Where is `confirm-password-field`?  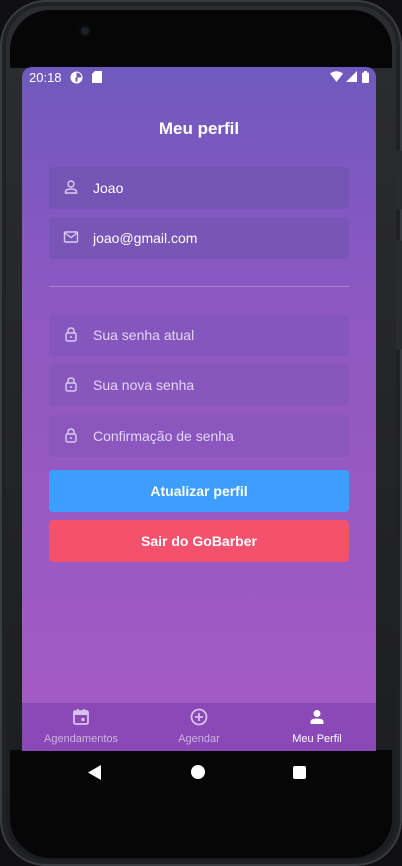
confirm-password-field is located at coordinates (199, 436).